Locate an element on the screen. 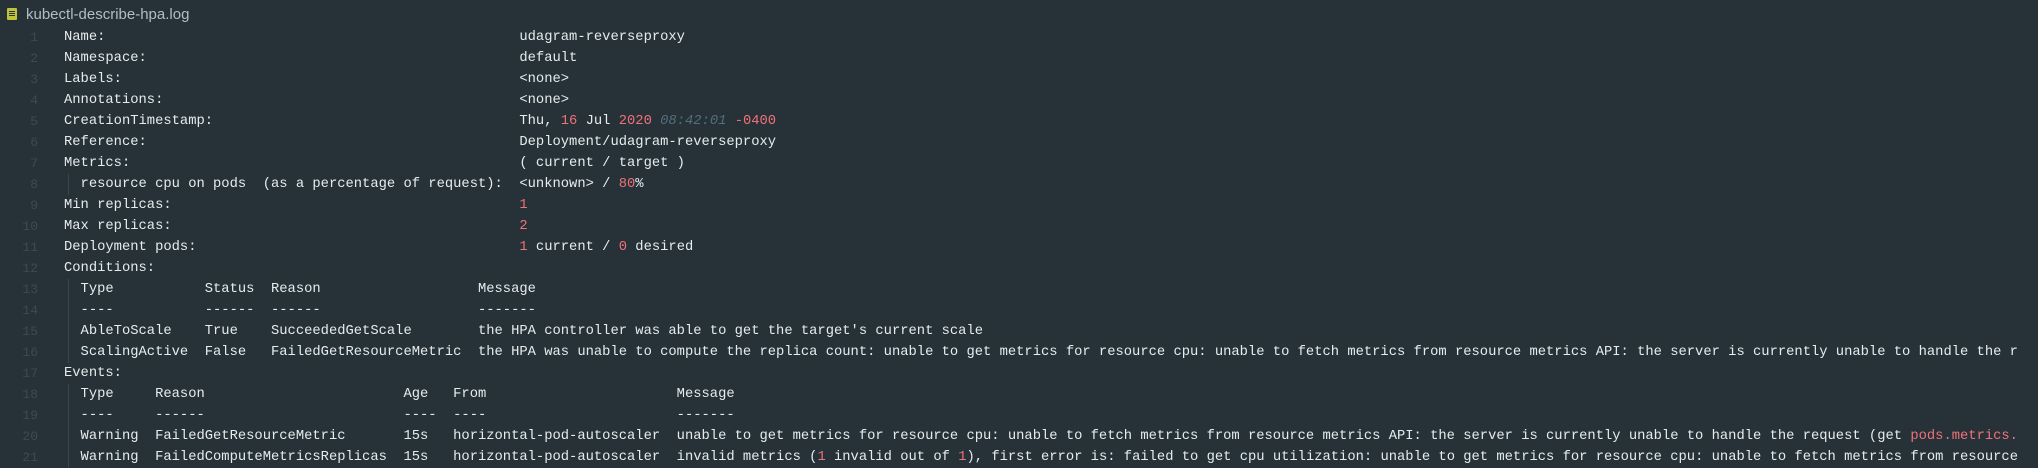 The width and height of the screenshot is (2038, 468). text-token: CreationTimestamp: Thu, is located at coordinates (312, 121).